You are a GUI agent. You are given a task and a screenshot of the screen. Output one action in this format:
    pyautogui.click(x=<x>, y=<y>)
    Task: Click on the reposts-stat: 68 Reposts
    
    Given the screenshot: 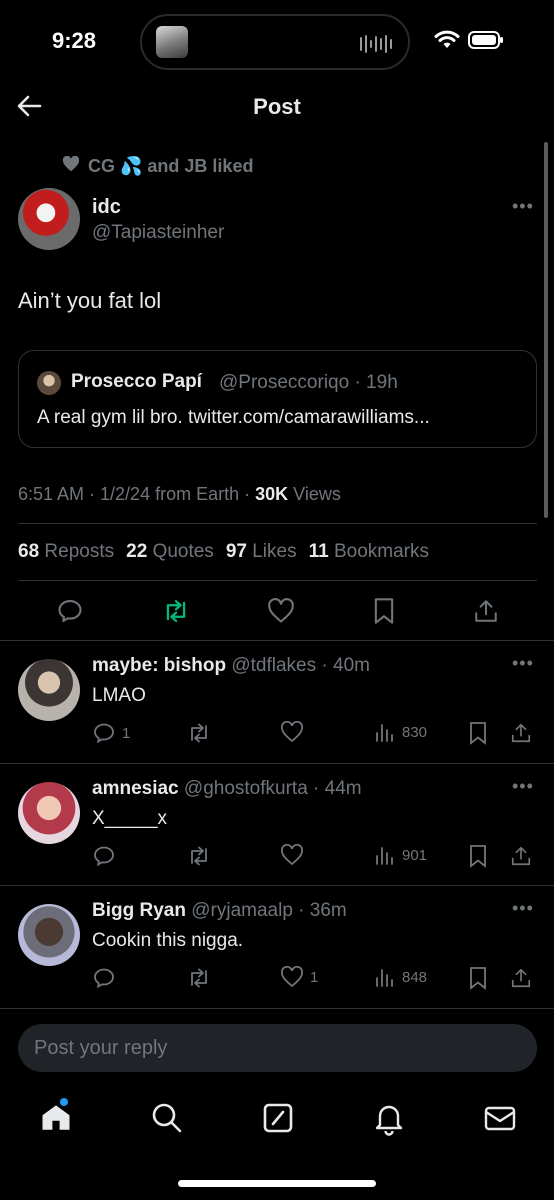 What is the action you would take?
    pyautogui.click(x=66, y=552)
    